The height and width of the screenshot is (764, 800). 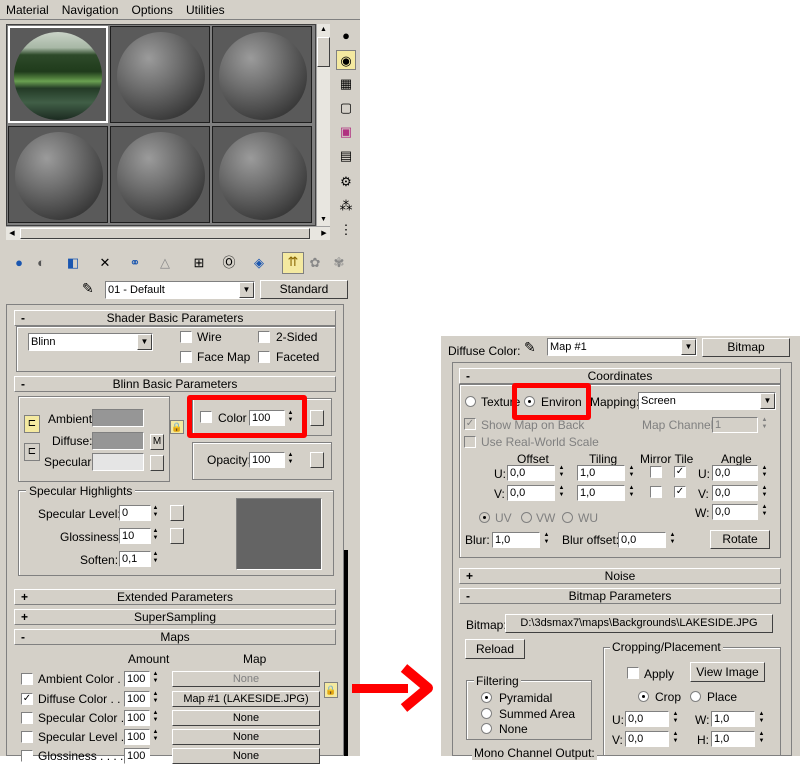 What do you see at coordinates (323, 30) in the screenshot?
I see `scroll-up-arrow-icon: ▲` at bounding box center [323, 30].